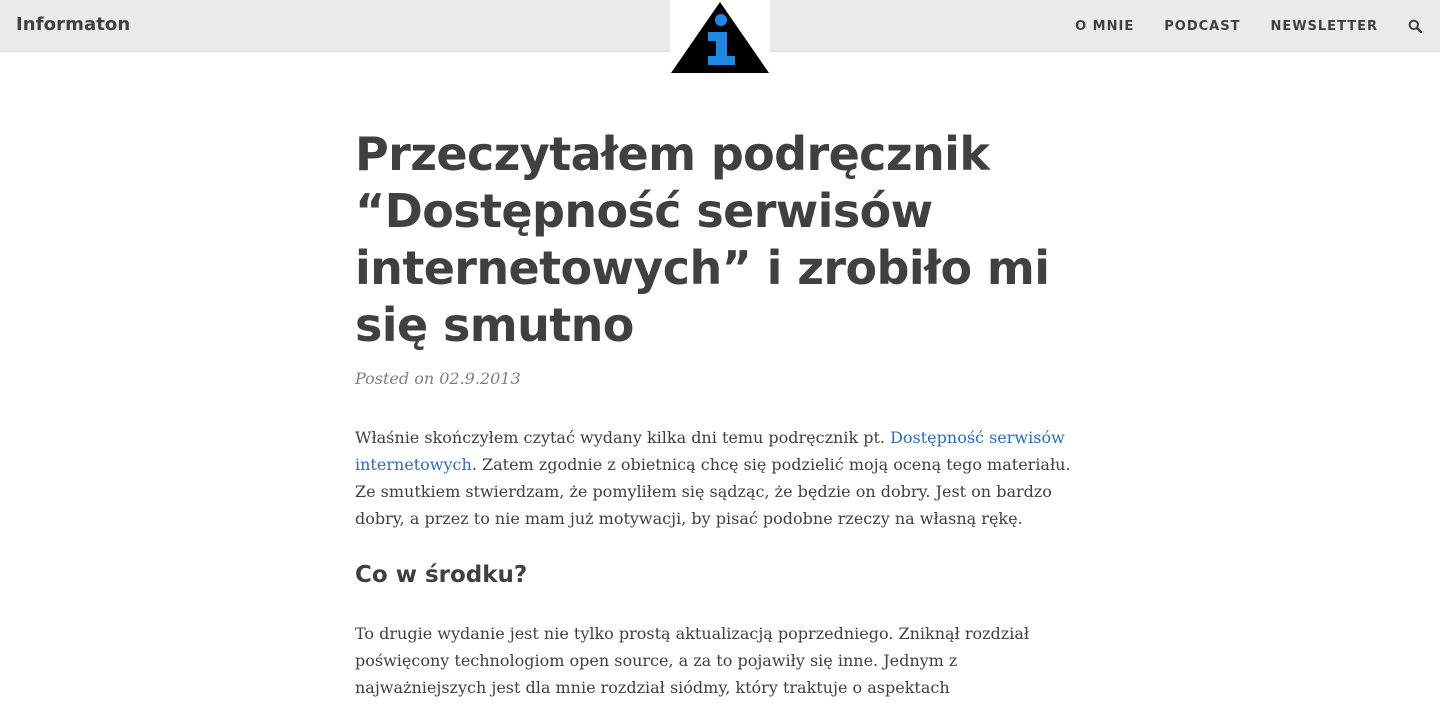 Image resolution: width=1440 pixels, height=720 pixels. Describe the element at coordinates (1257, 26) in the screenshot. I see `main-nav: O MNIE PODCAST NEWSLETTER` at that location.